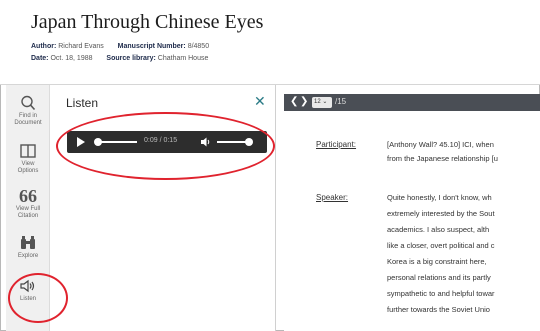 The image size is (540, 331). I want to click on rail-listen: Listen, so click(28, 290).